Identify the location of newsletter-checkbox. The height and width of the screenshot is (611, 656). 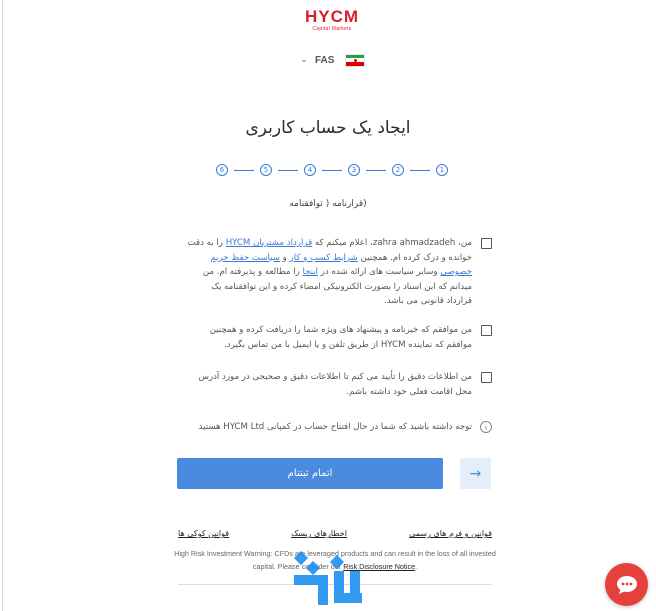
(486, 330).